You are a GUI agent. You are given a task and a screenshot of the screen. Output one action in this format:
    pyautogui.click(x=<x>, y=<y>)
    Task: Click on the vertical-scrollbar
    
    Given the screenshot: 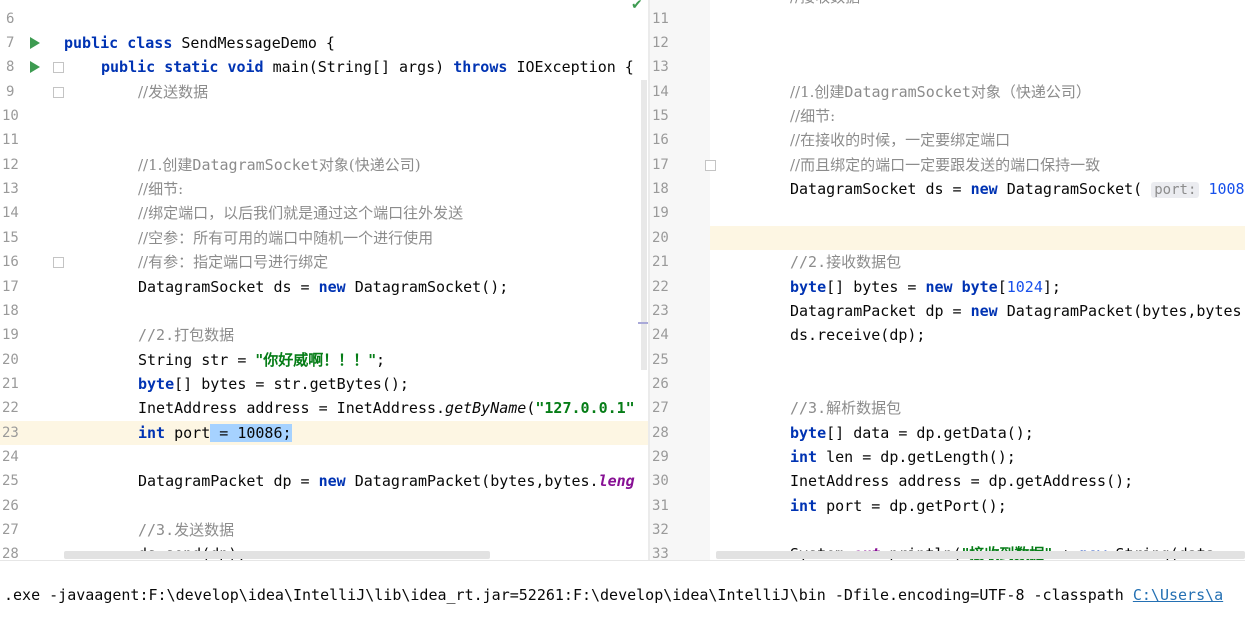 What is the action you would take?
    pyautogui.click(x=644, y=225)
    